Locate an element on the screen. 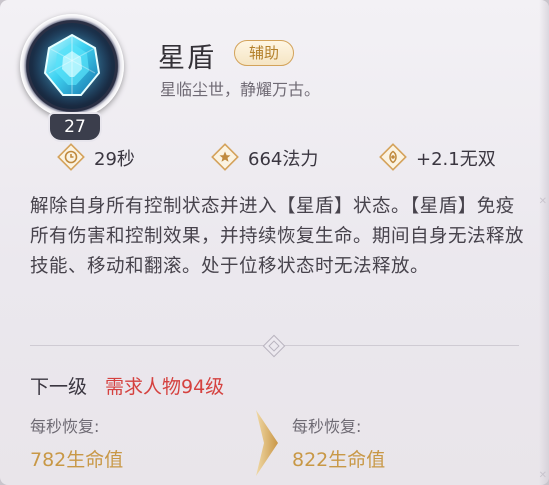  clock-icon is located at coordinates (71, 157).